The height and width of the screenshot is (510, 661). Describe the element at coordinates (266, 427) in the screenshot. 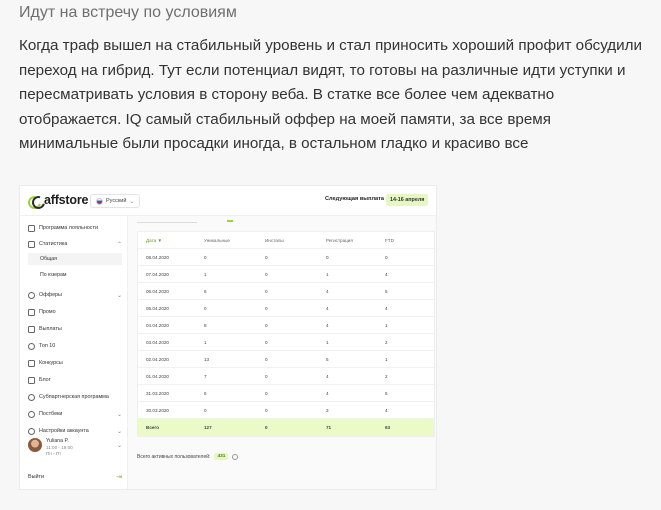

I see `total-installs: 0` at that location.